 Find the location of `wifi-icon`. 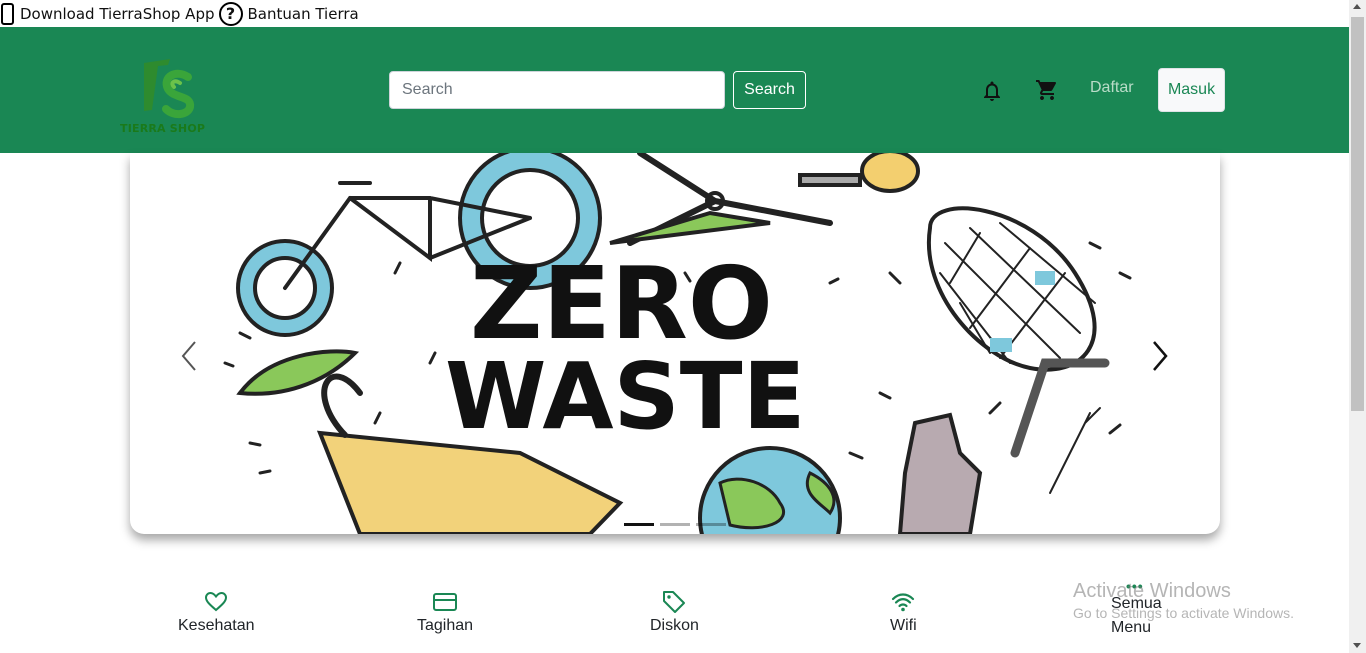

wifi-icon is located at coordinates (903, 602).